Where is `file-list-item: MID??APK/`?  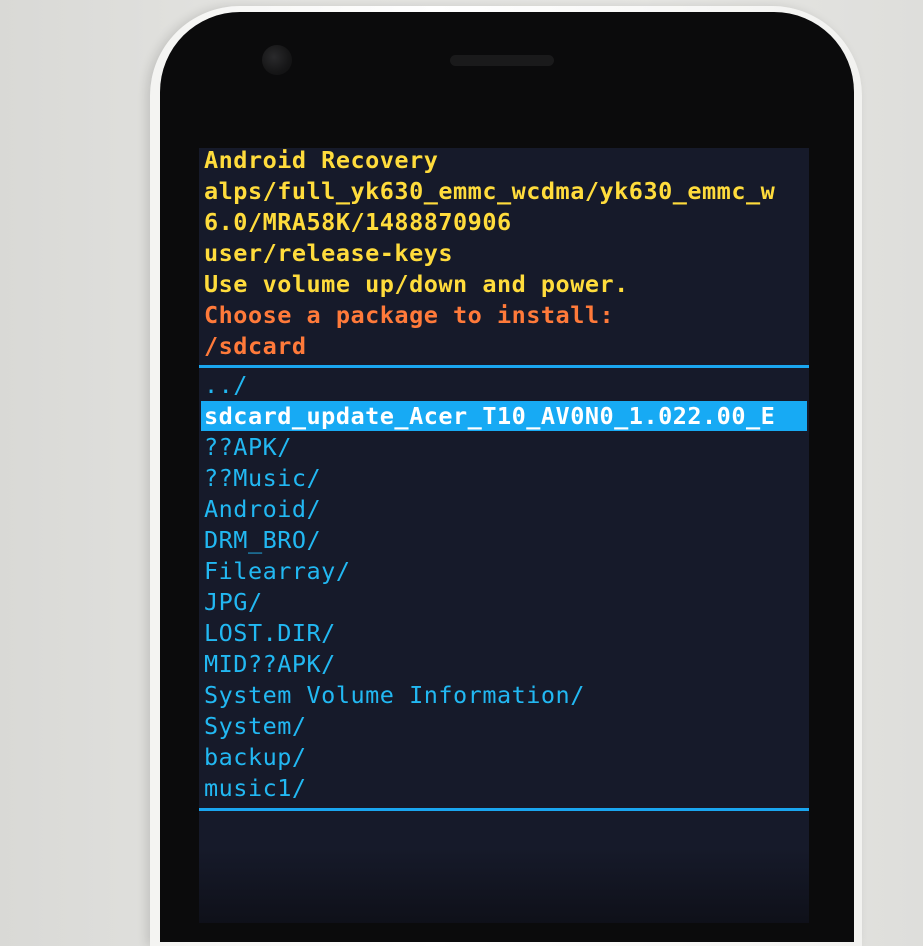 file-list-item: MID??APK/ is located at coordinates (270, 664).